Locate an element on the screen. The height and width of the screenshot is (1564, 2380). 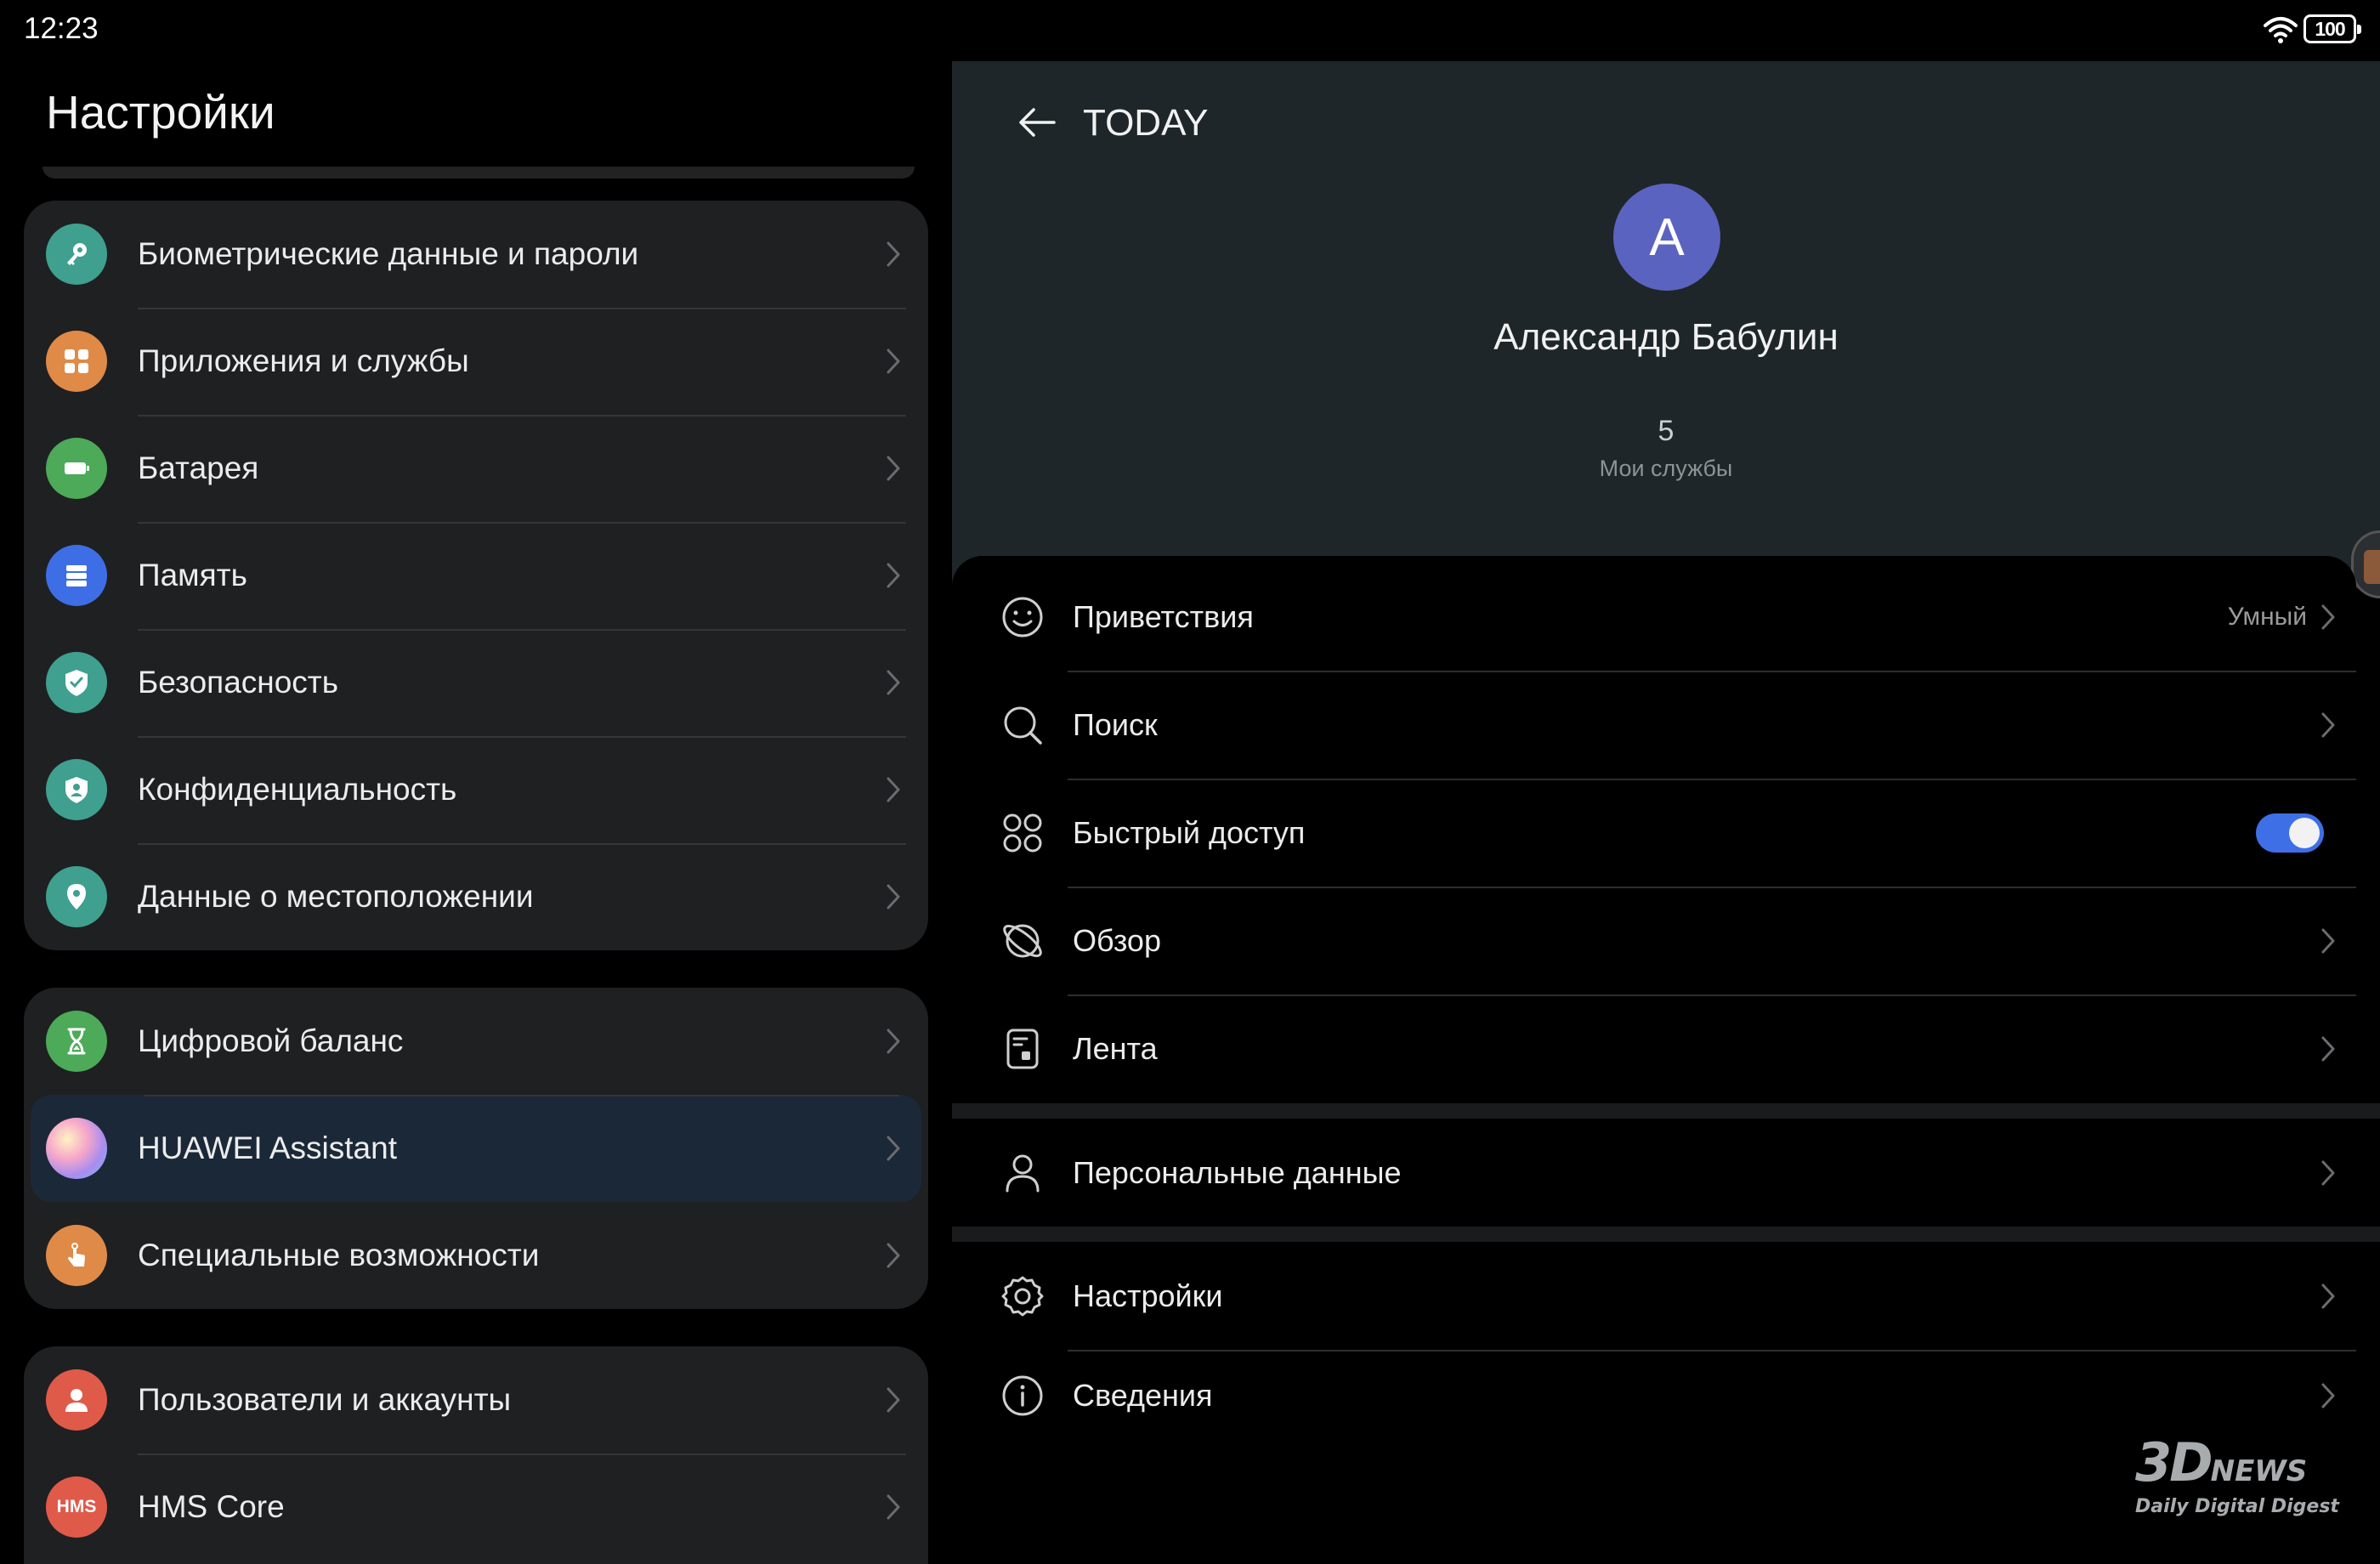
settings-item-label: Цифровой баланс is located at coordinates (271, 1040).